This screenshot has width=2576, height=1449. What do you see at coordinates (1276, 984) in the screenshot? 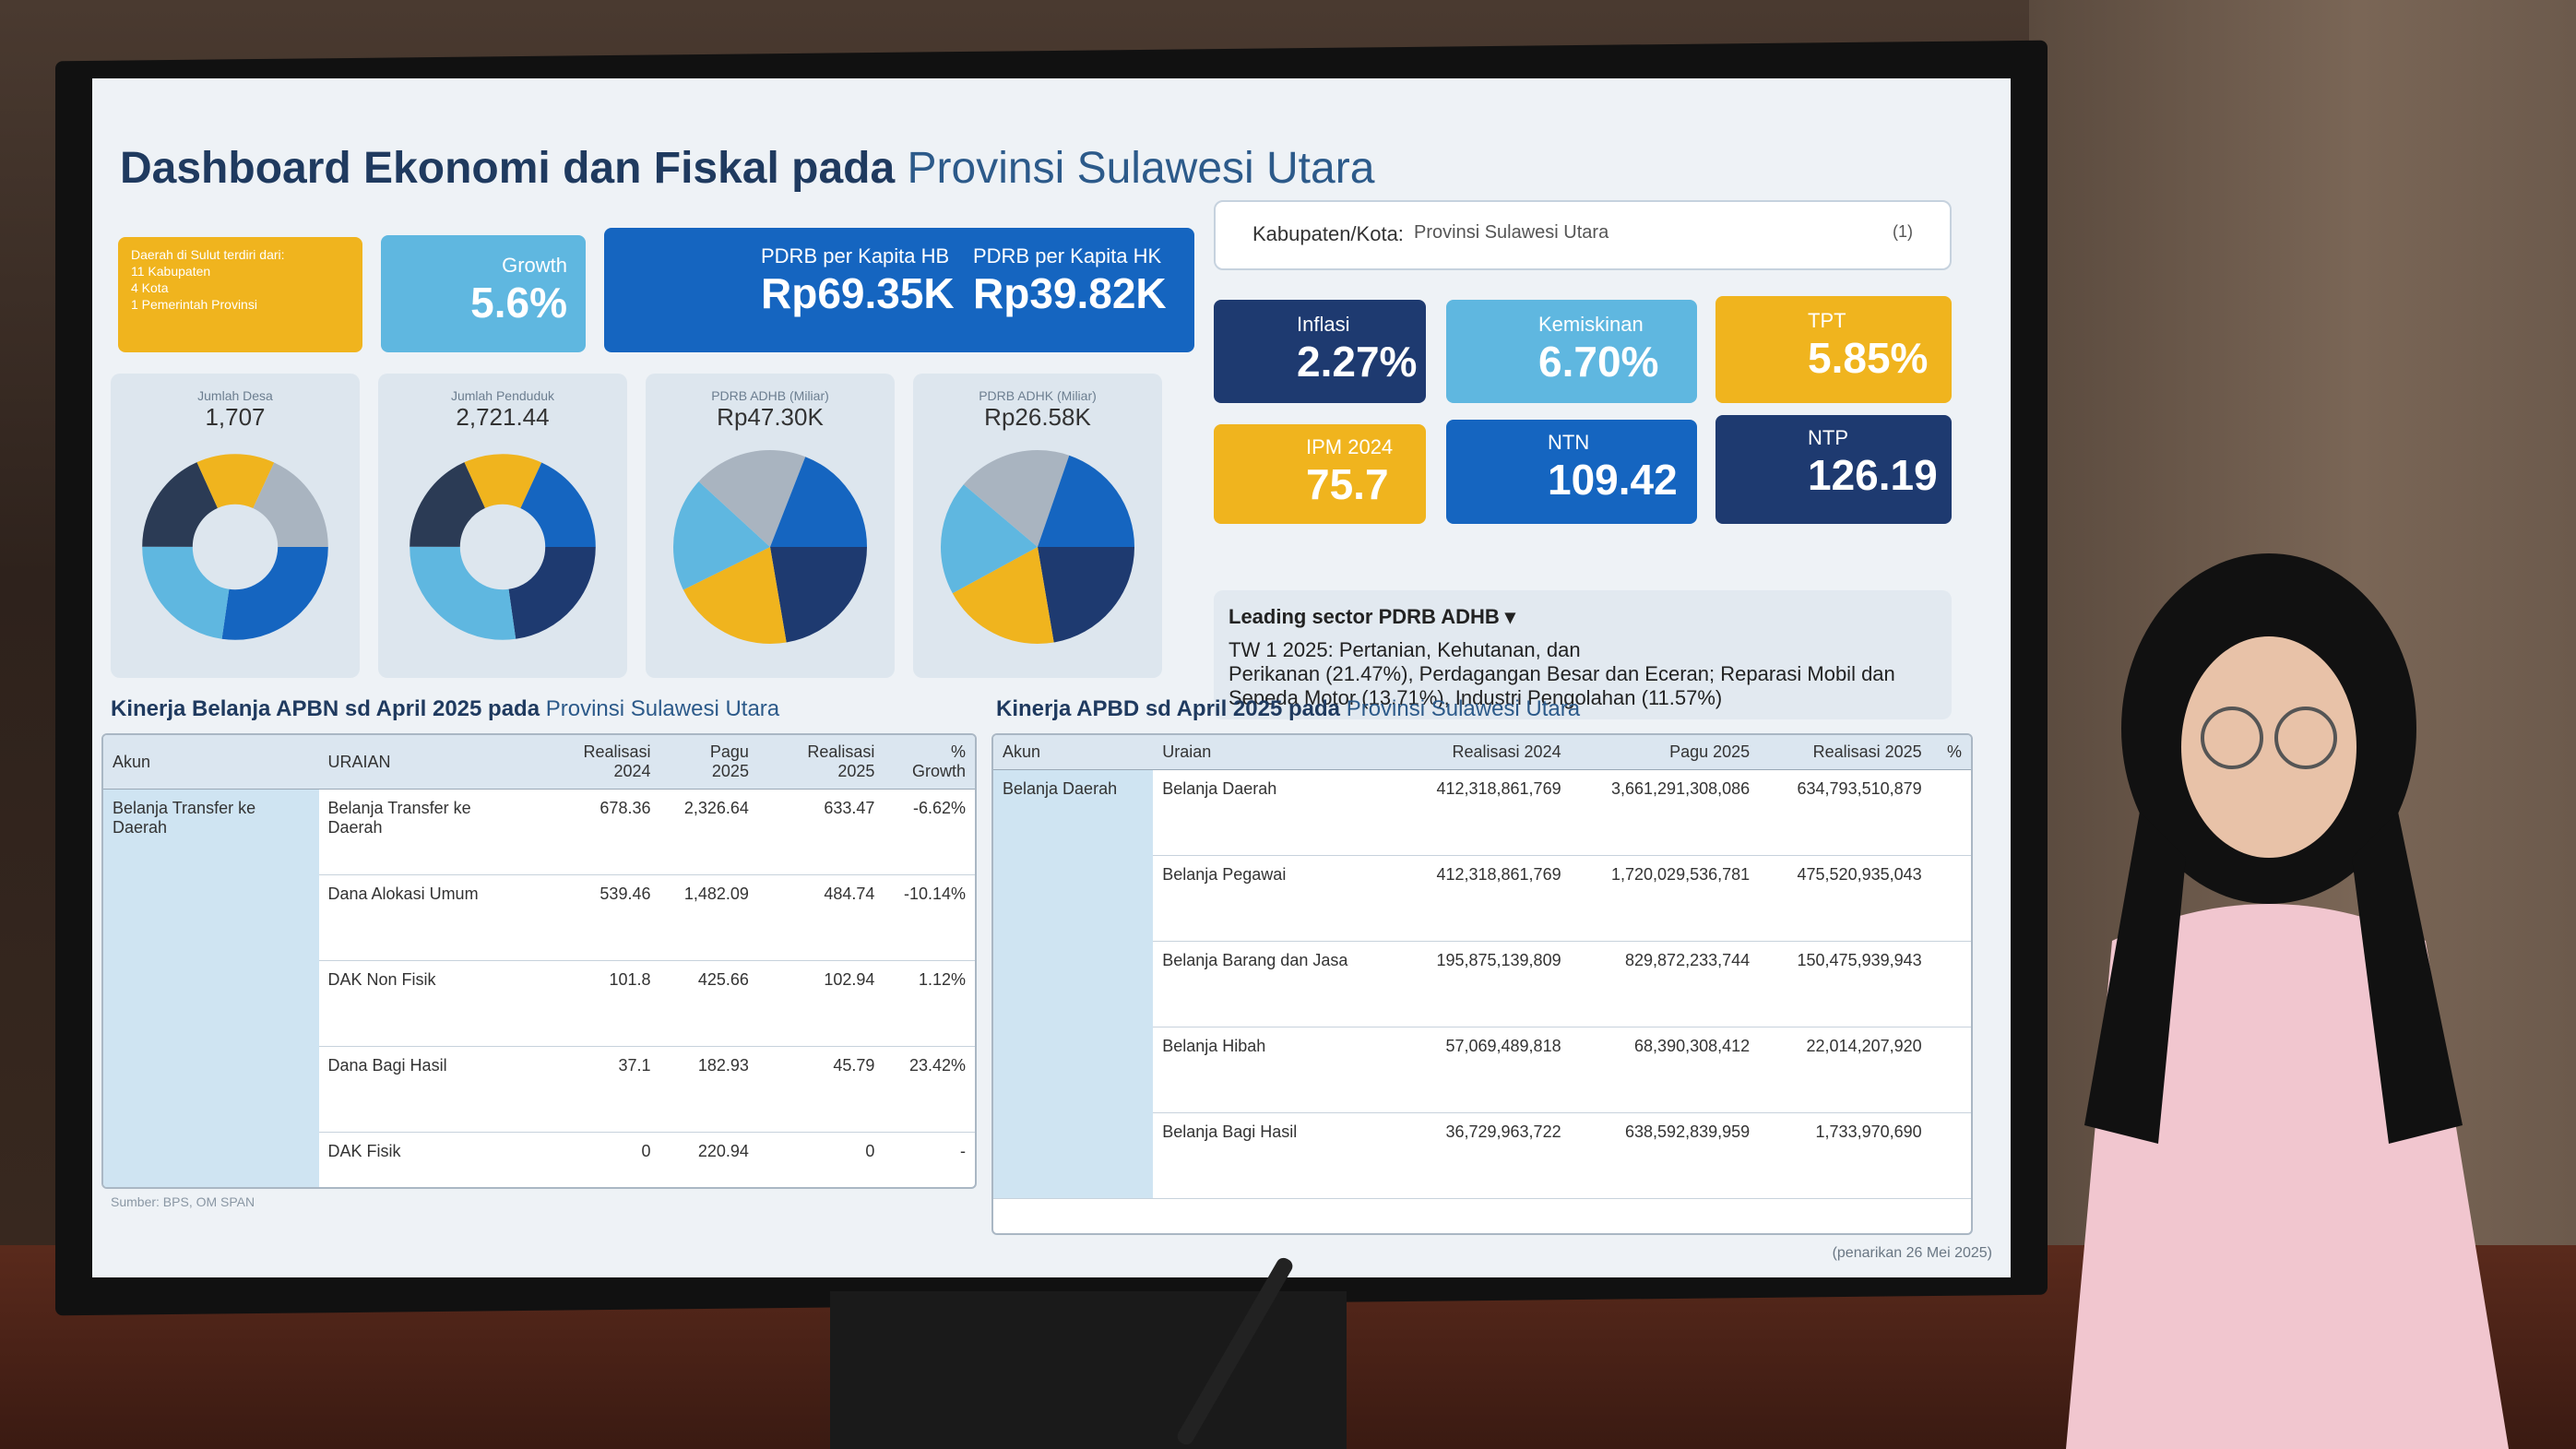
I see `cell: Belanja Barang dan Jasa` at bounding box center [1276, 984].